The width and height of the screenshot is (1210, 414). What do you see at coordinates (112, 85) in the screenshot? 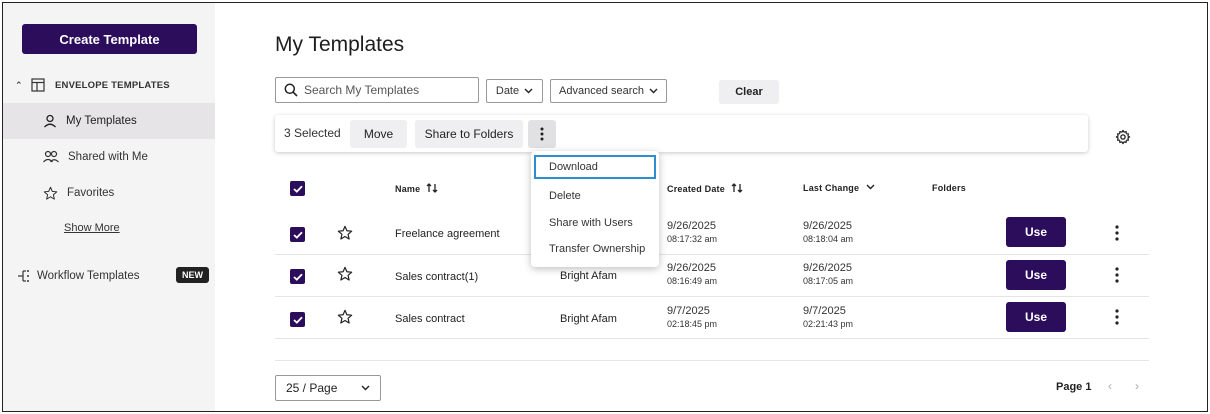
I see `envelope-templates-label: ENVELOPE TEMPLATES` at bounding box center [112, 85].